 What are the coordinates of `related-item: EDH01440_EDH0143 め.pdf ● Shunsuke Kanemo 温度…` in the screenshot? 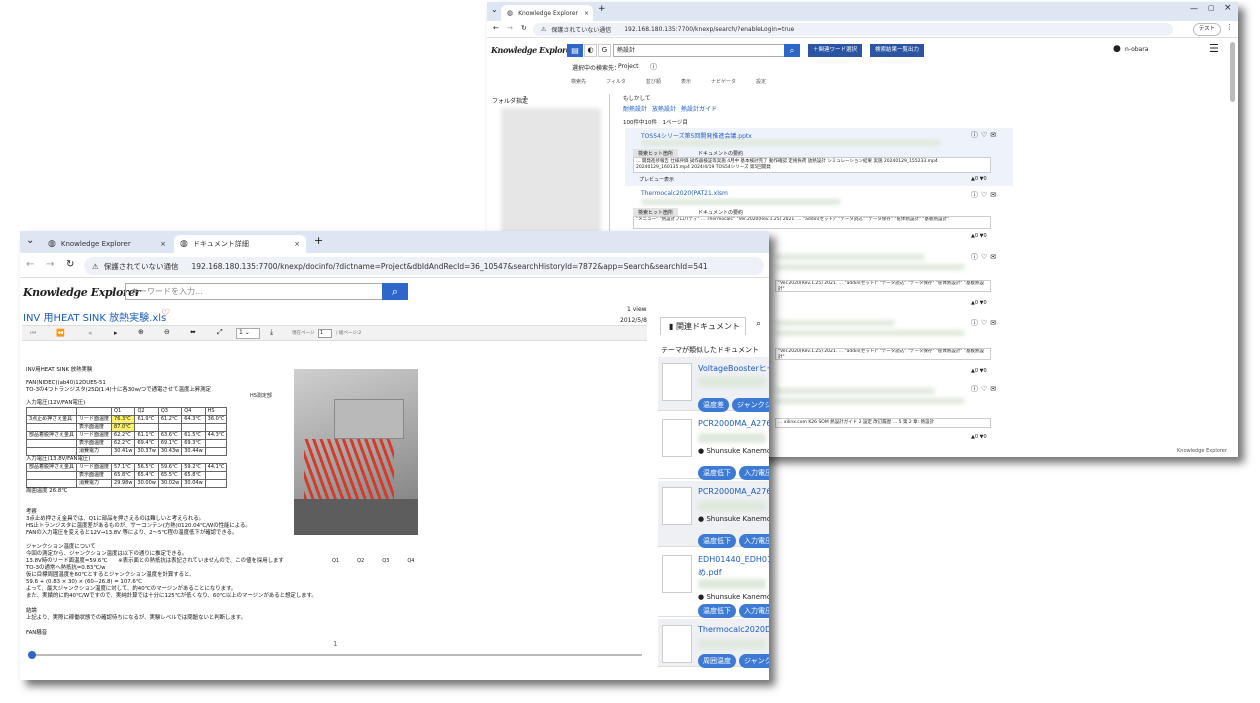 It's located at (713, 583).